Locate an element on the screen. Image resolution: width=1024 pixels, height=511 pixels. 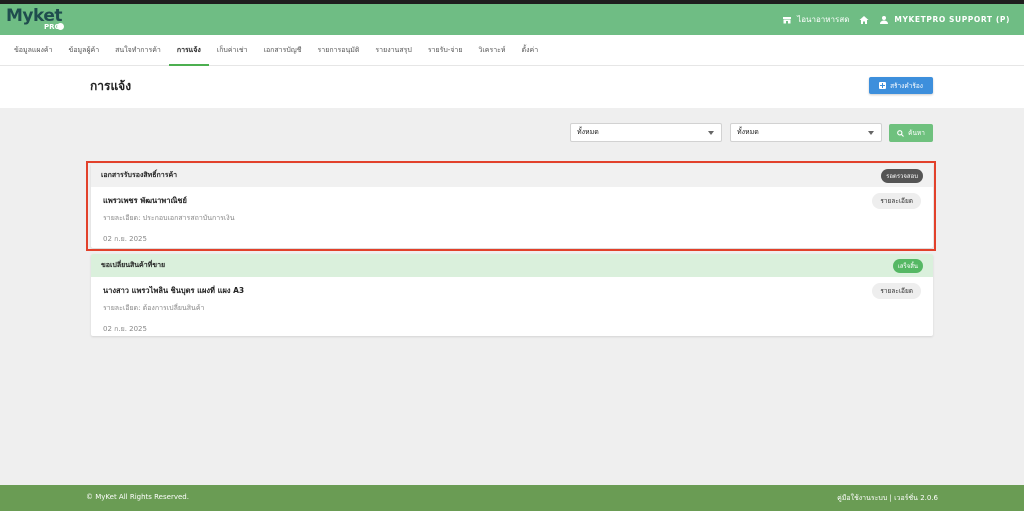
plus-square-icon is located at coordinates (883, 85).